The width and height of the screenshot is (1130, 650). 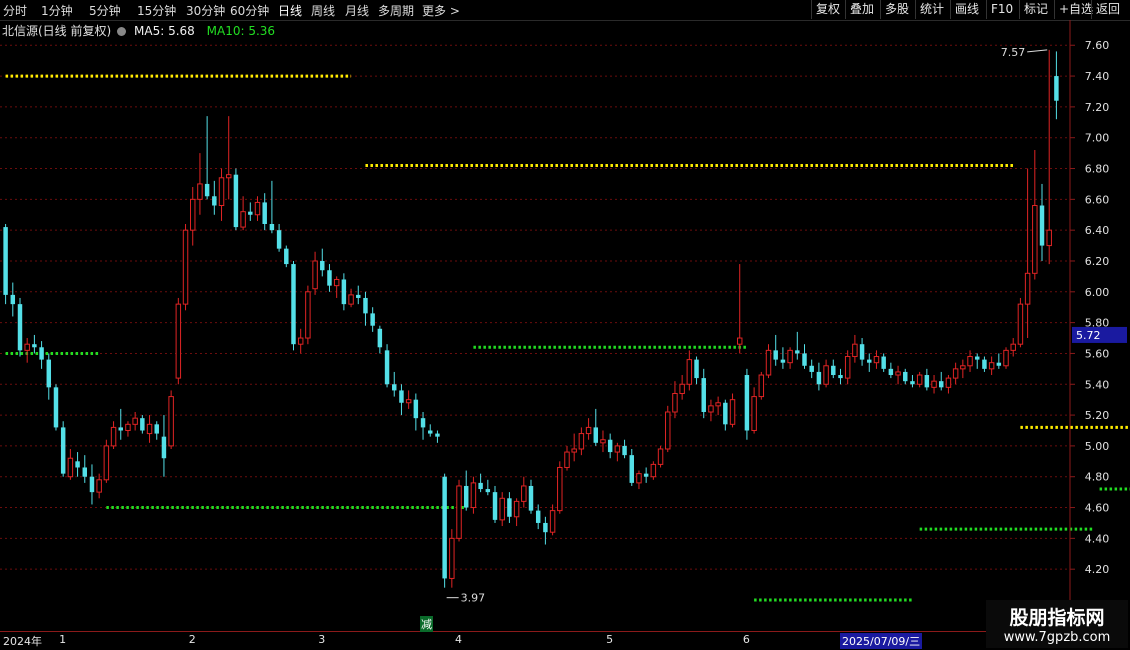 I want to click on month-label: 3, so click(x=322, y=639).